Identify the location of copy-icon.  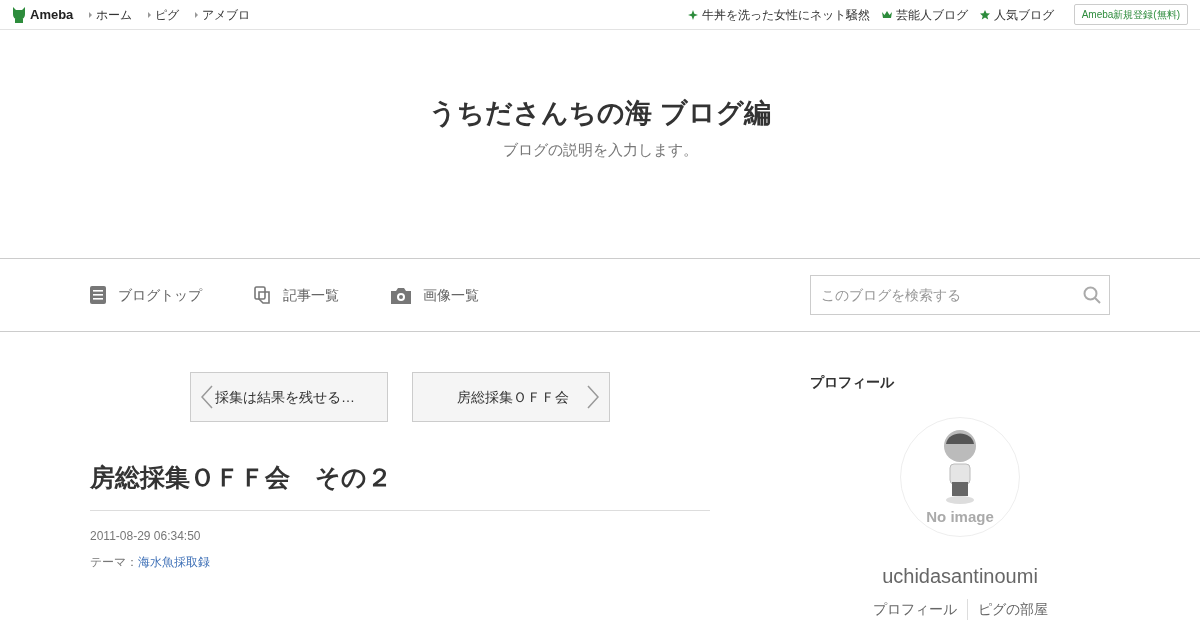
(262, 295).